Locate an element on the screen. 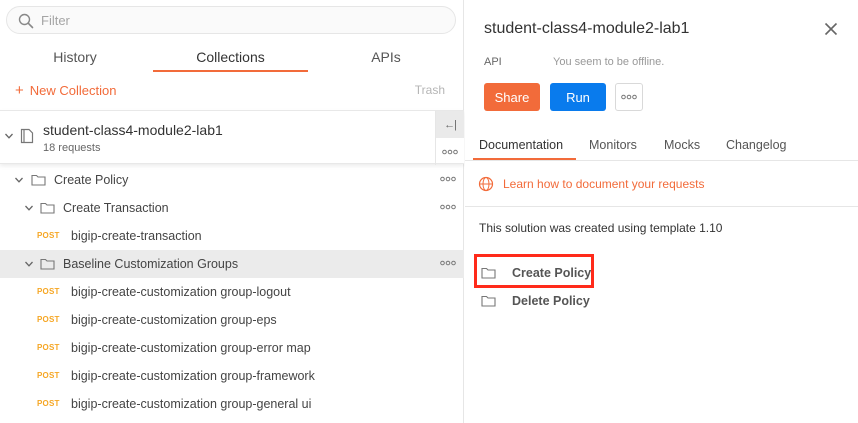 The height and width of the screenshot is (423, 858). close-icon is located at coordinates (831, 29).